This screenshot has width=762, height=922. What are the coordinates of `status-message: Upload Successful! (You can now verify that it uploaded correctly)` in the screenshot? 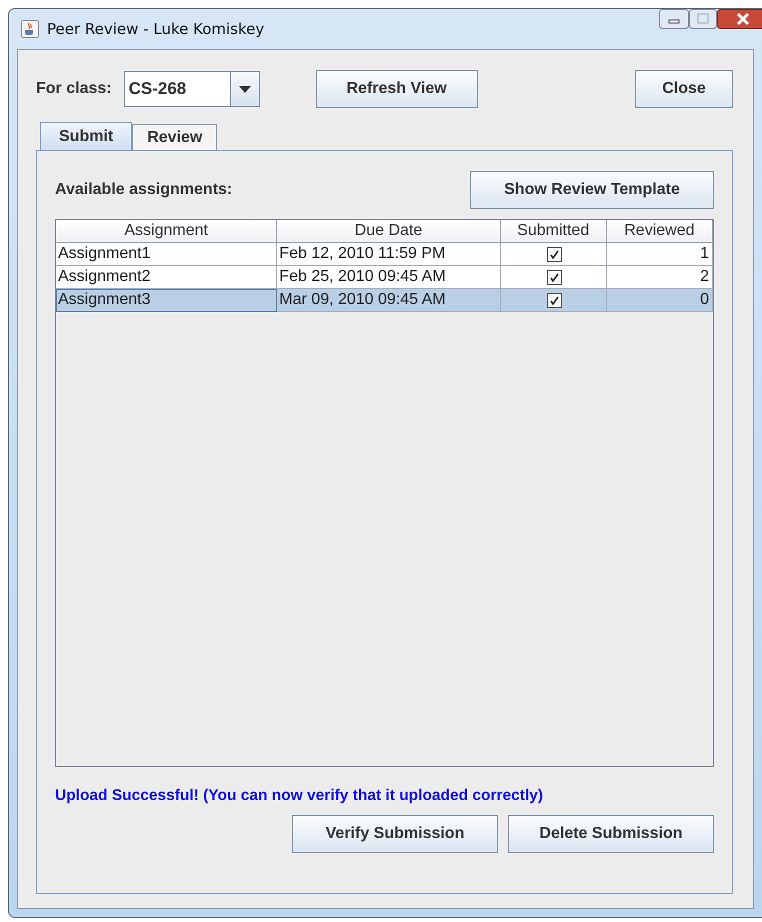 It's located at (299, 796).